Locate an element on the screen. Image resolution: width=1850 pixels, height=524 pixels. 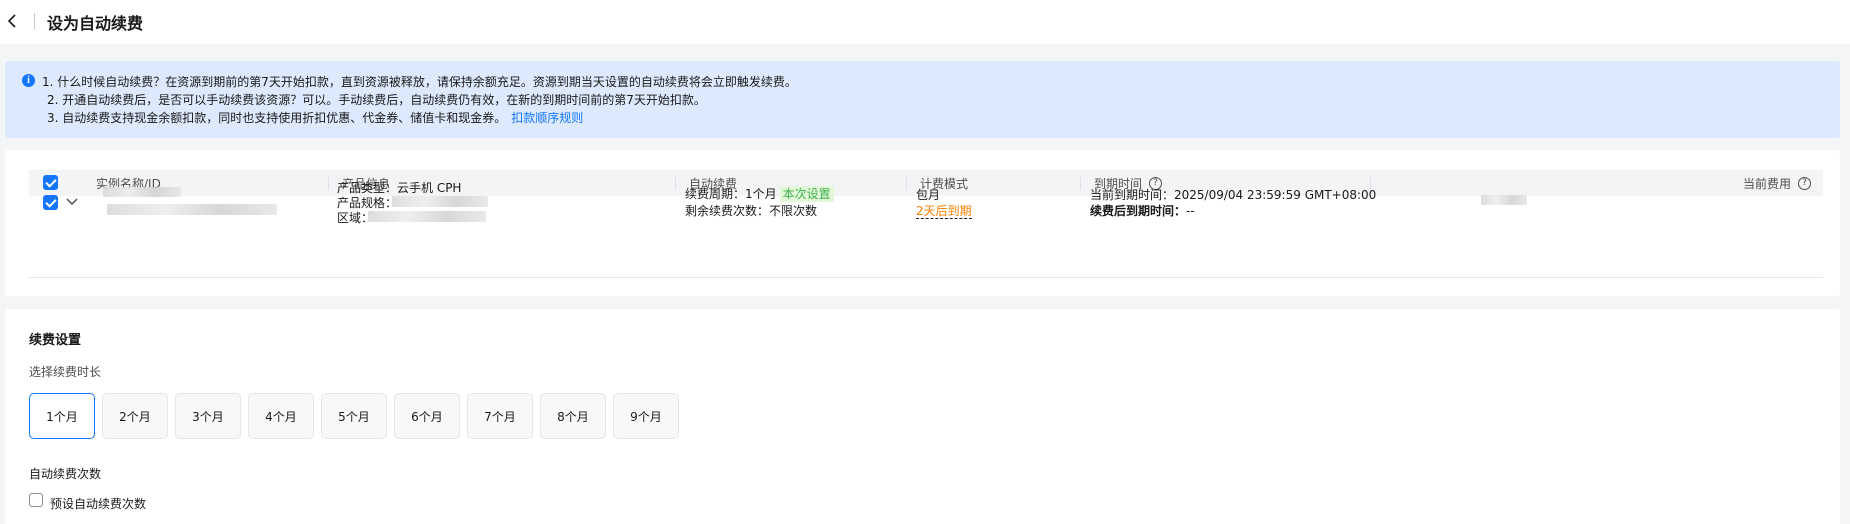
renew-cycle: 续费周期：1个月 本次设置 is located at coordinates (759, 193).